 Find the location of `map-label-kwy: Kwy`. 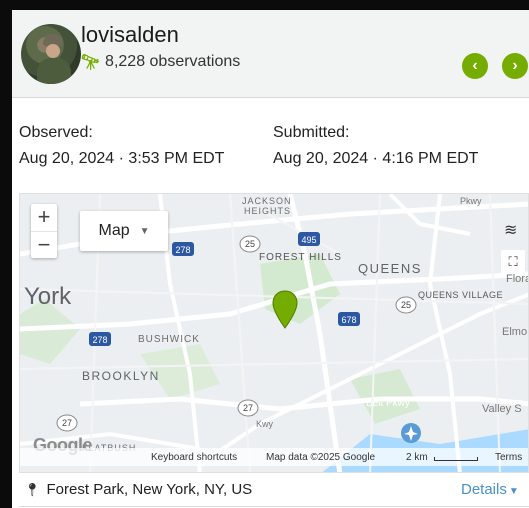

map-label-kwy: Kwy is located at coordinates (265, 424).